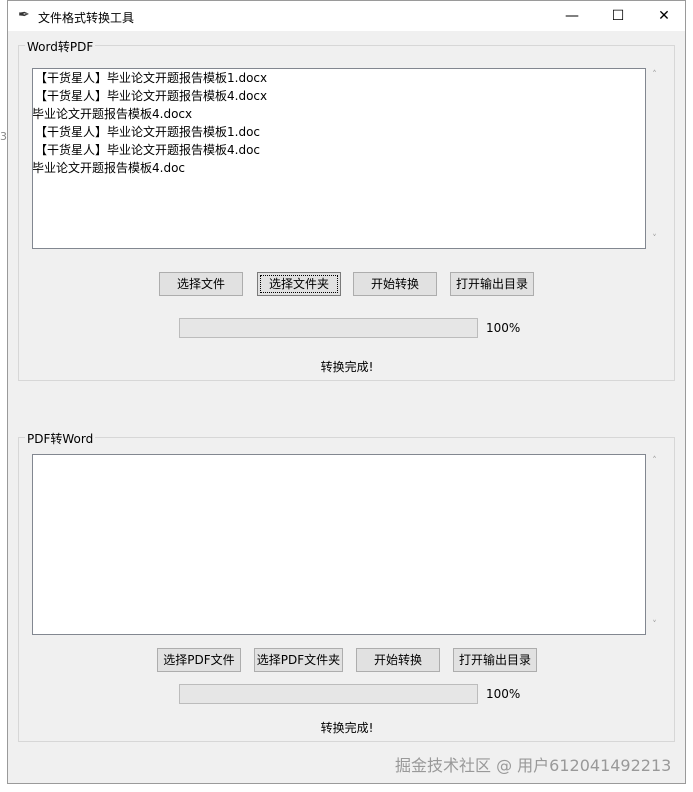 This screenshot has width=693, height=792. What do you see at coordinates (572, 16) in the screenshot?
I see `minimize-button: —` at bounding box center [572, 16].